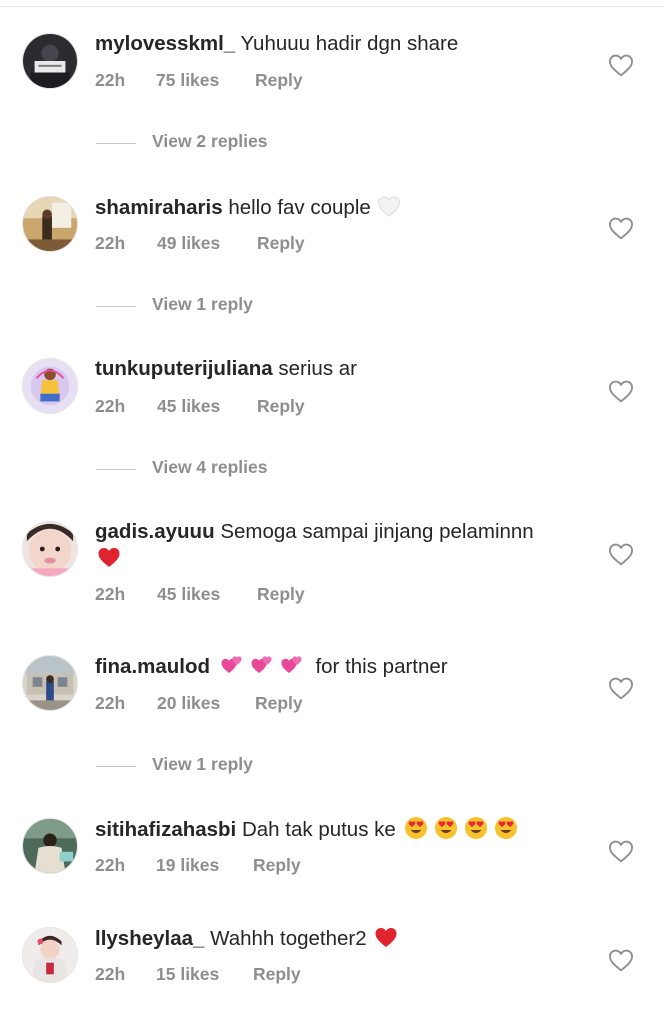 Image resolution: width=664 pixels, height=1024 pixels. Describe the element at coordinates (187, 974) in the screenshot. I see `likes-count: 15 likes` at that location.